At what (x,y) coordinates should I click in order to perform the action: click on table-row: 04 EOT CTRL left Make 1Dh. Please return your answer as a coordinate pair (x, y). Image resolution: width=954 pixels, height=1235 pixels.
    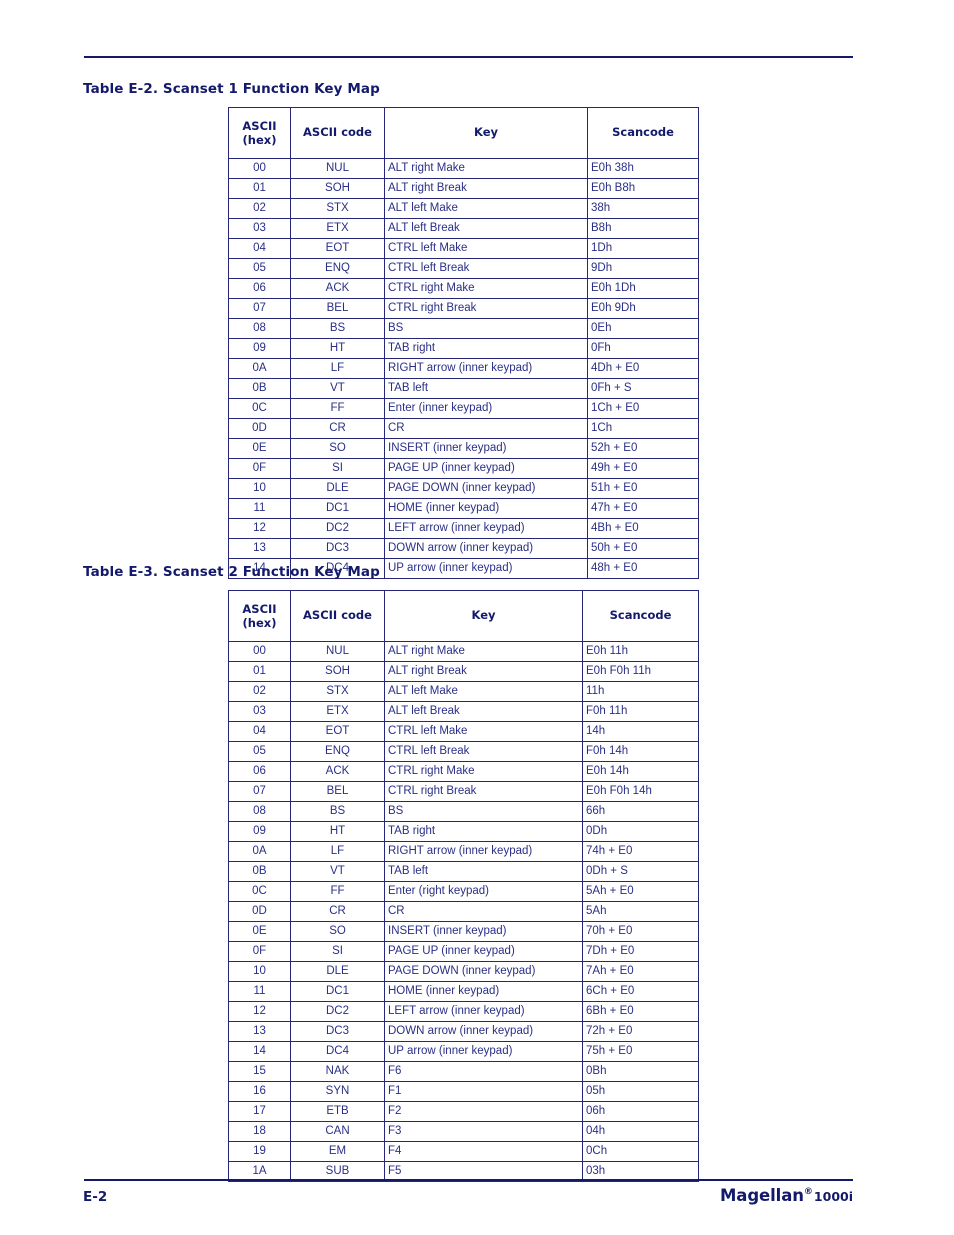
    Looking at the image, I should click on (463, 248).